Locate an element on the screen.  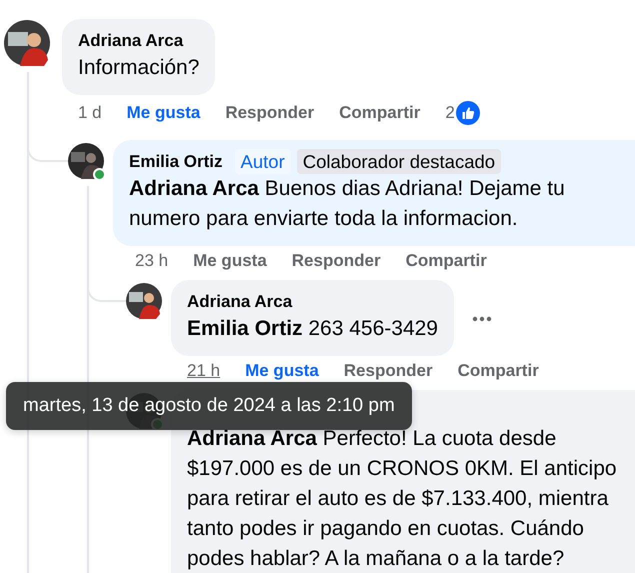
more-options-icon is located at coordinates (482, 319).